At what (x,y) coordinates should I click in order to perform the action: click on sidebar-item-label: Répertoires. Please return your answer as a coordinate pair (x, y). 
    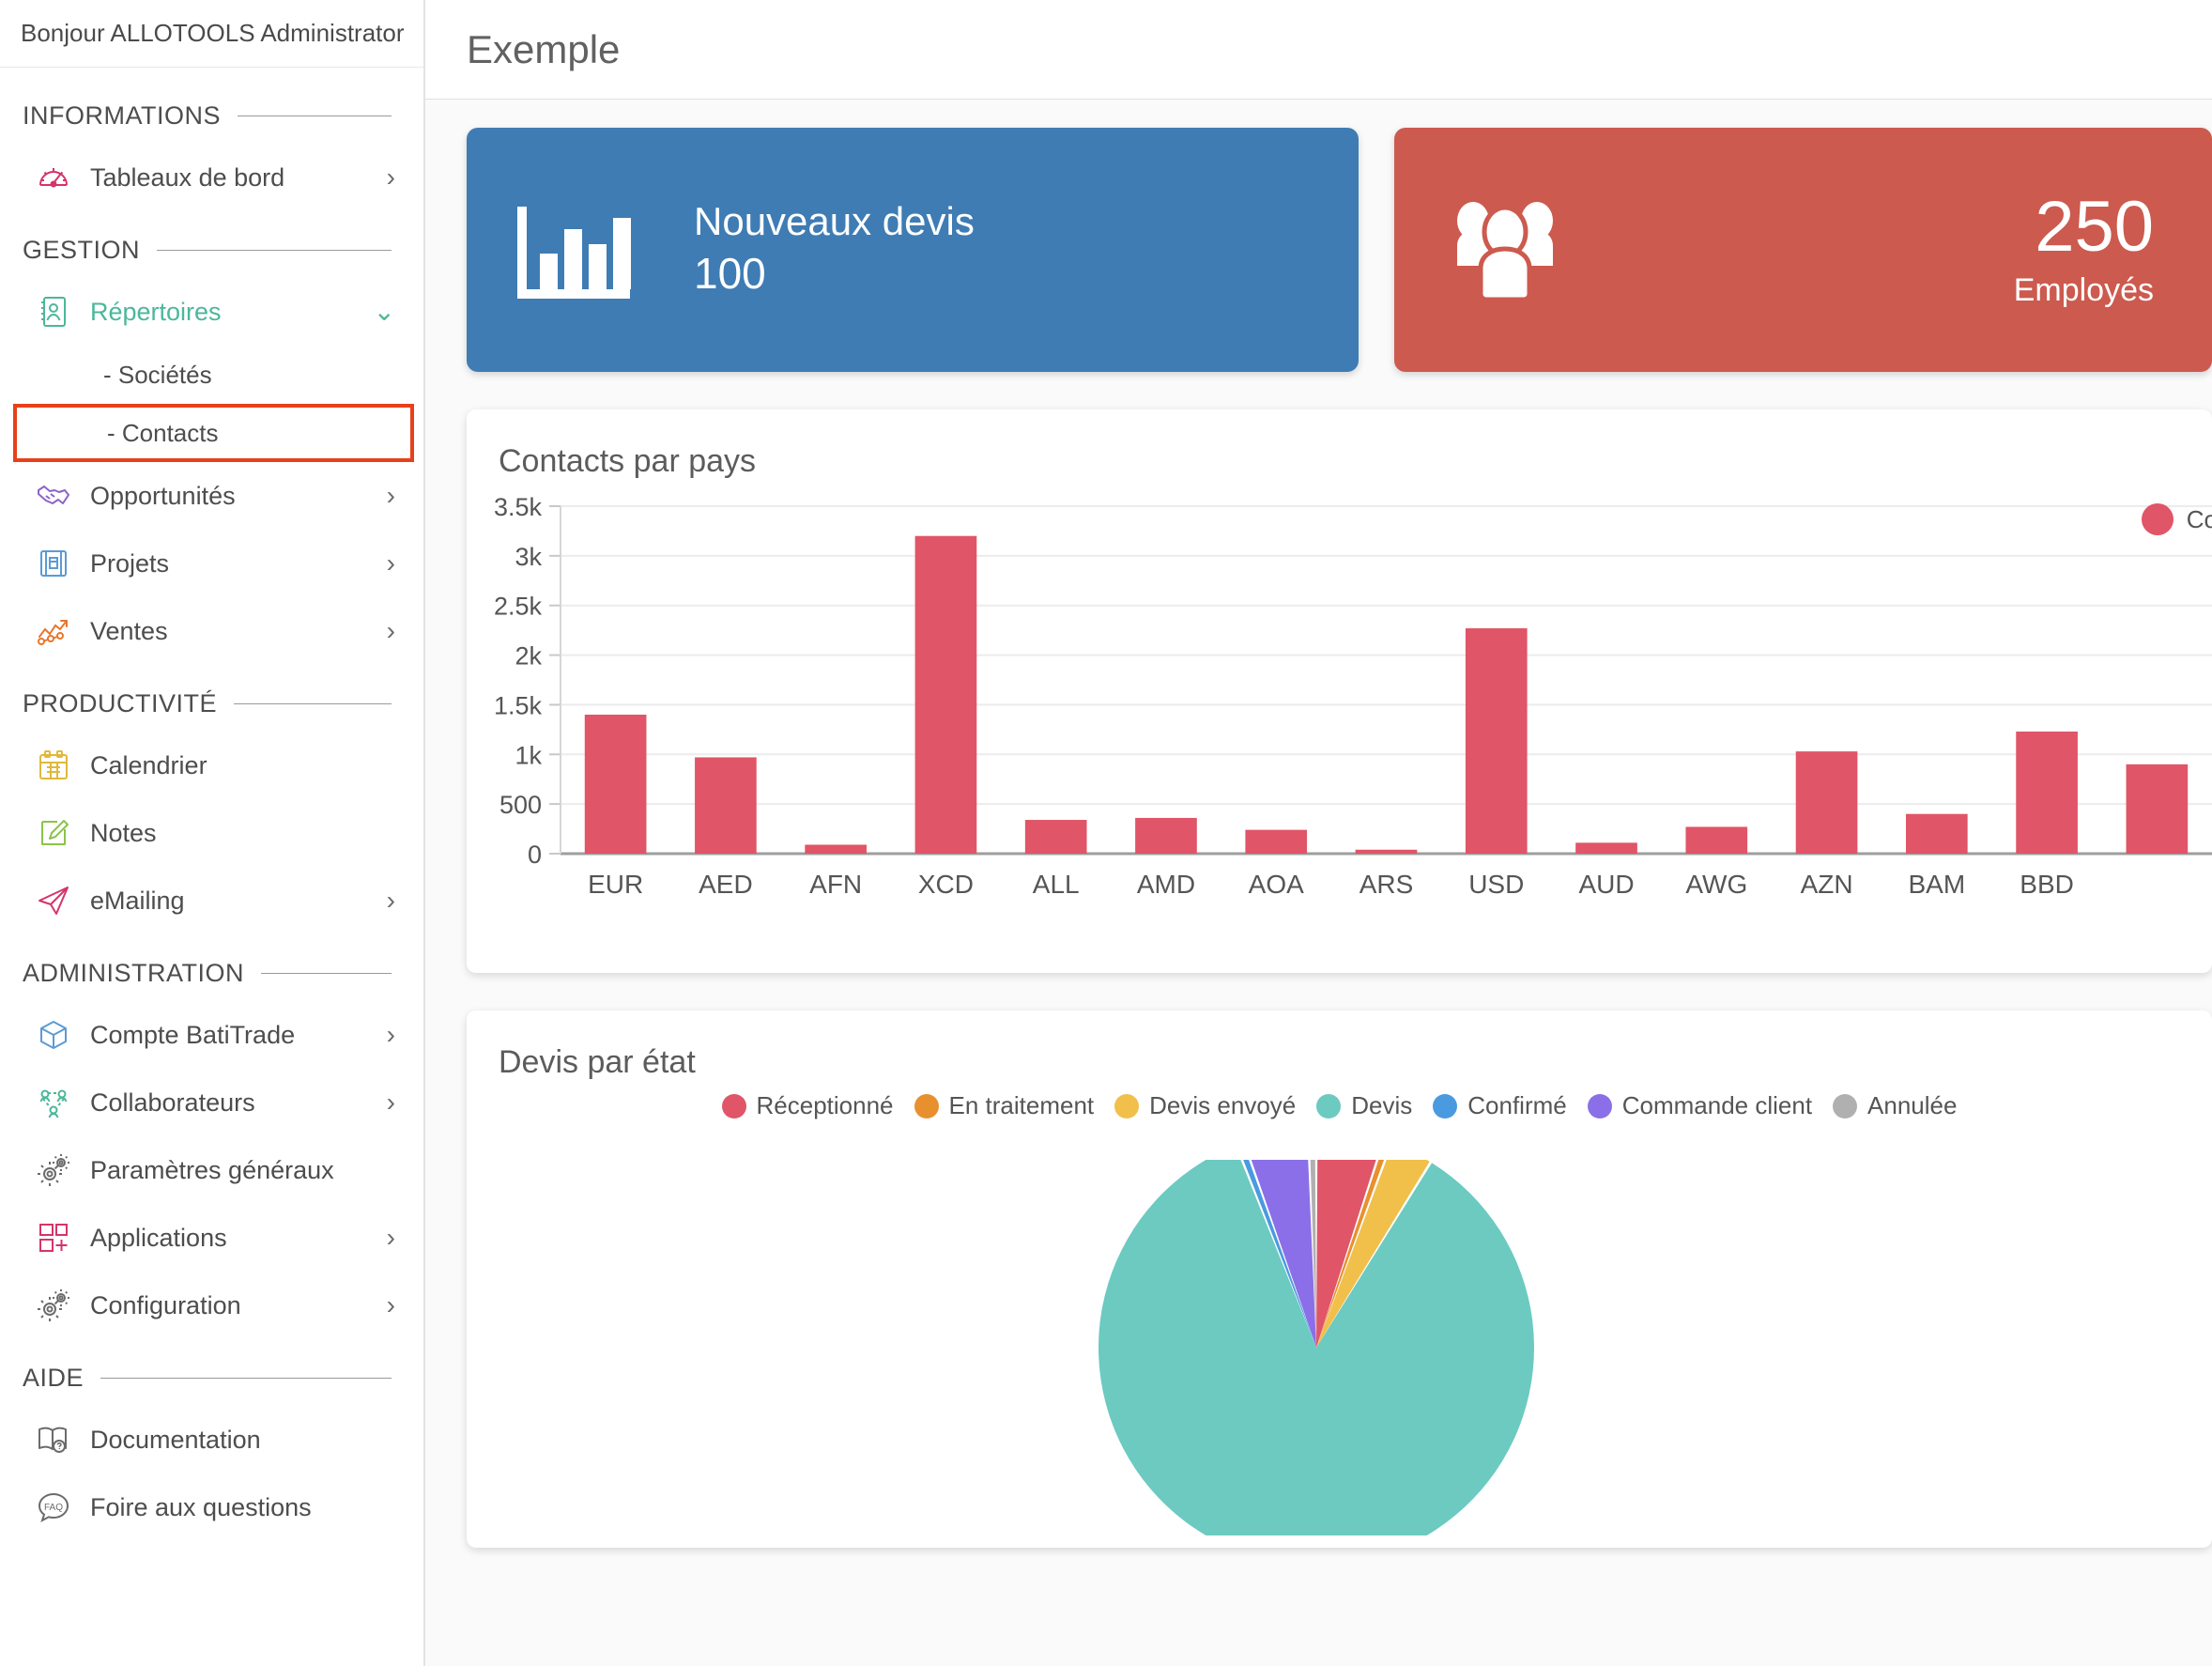
    Looking at the image, I should click on (156, 311).